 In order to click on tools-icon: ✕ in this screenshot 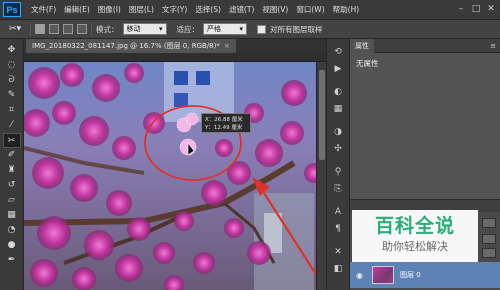, I will do `click(338, 252)`.